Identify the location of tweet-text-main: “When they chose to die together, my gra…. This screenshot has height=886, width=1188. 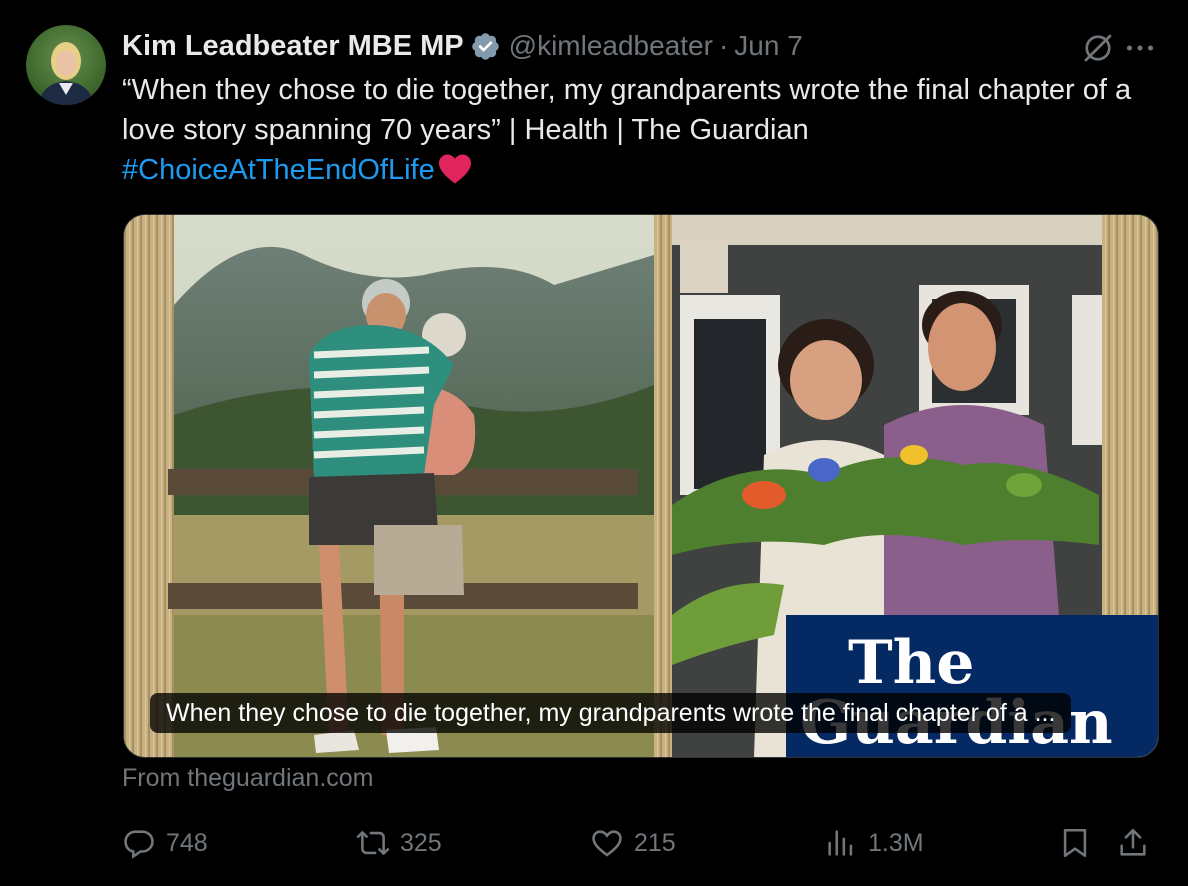
(627, 110).